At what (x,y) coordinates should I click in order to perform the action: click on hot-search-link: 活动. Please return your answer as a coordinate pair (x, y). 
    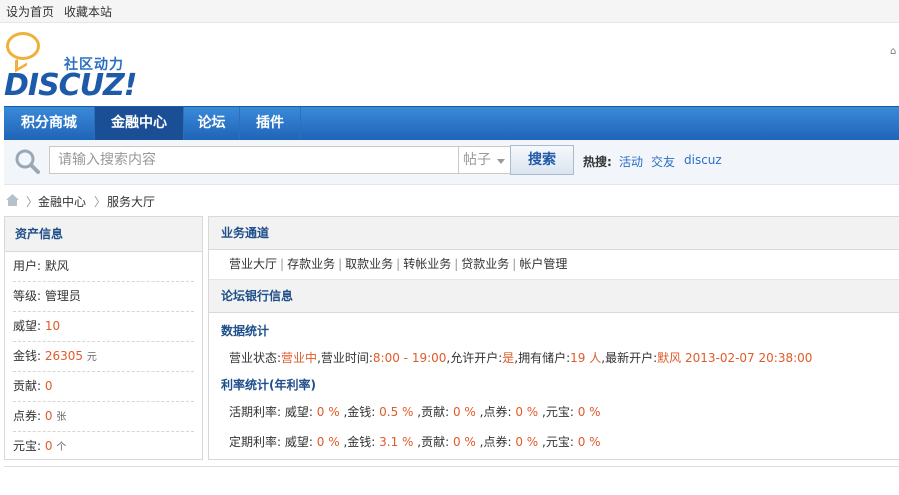
    Looking at the image, I should click on (631, 161).